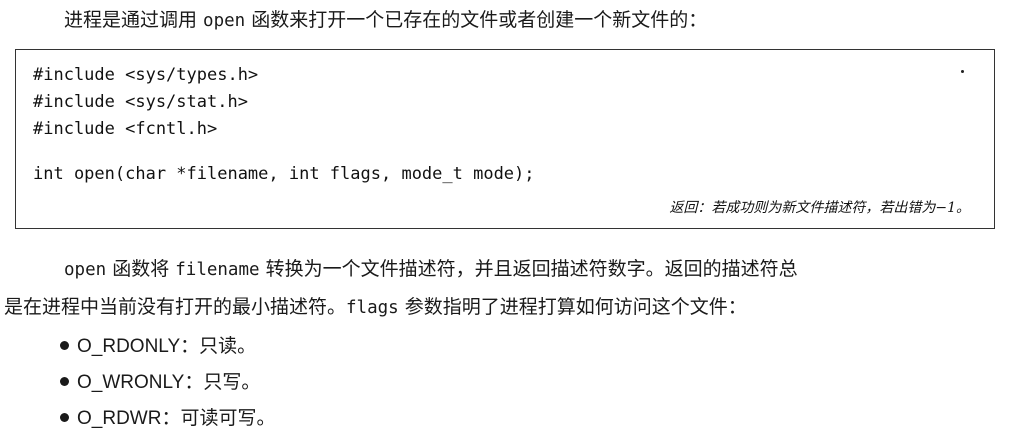  Describe the element at coordinates (528, 269) in the screenshot. I see `paragraph-text-2: 转换为一个文件描述符，并且返回描述符数字。返回的描述符总` at that location.